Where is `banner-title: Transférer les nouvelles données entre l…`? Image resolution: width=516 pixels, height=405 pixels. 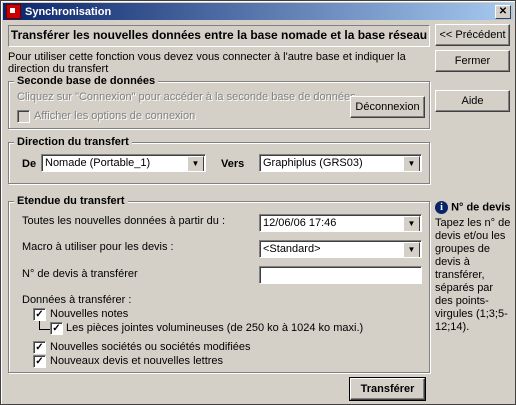
banner-title: Transférer les nouvelles données entre l… is located at coordinates (219, 36).